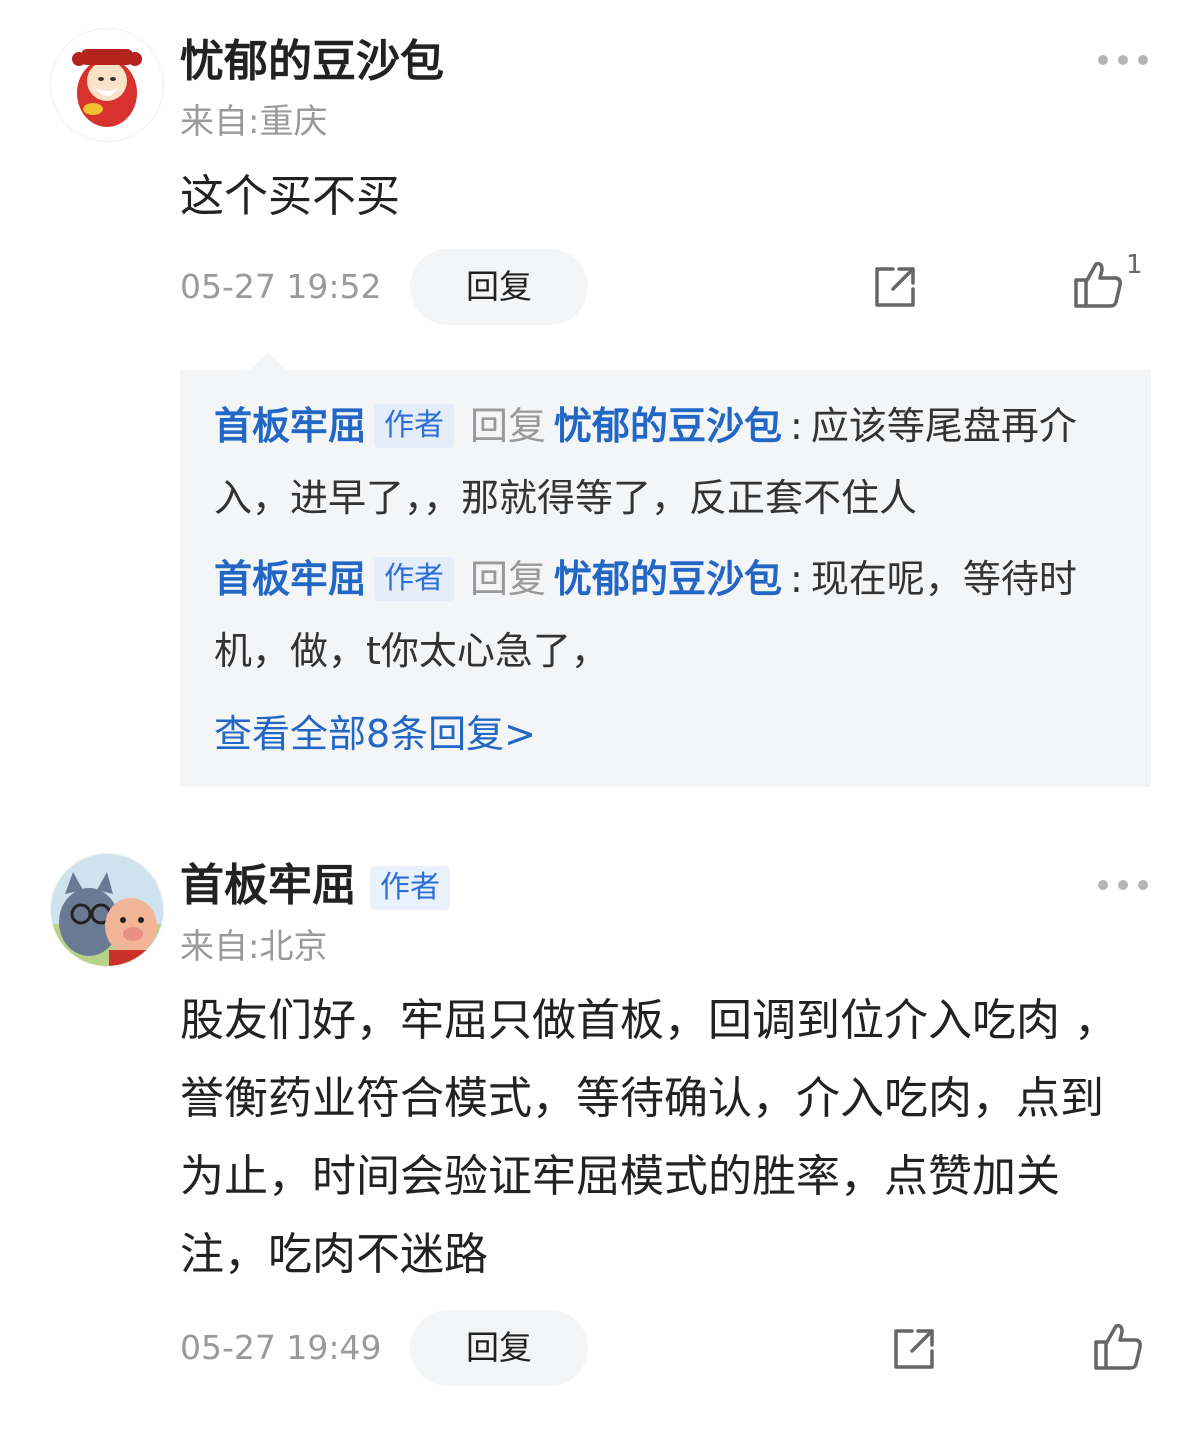  What do you see at coordinates (281, 1347) in the screenshot?
I see `timestamp: 05-27 19:49` at bounding box center [281, 1347].